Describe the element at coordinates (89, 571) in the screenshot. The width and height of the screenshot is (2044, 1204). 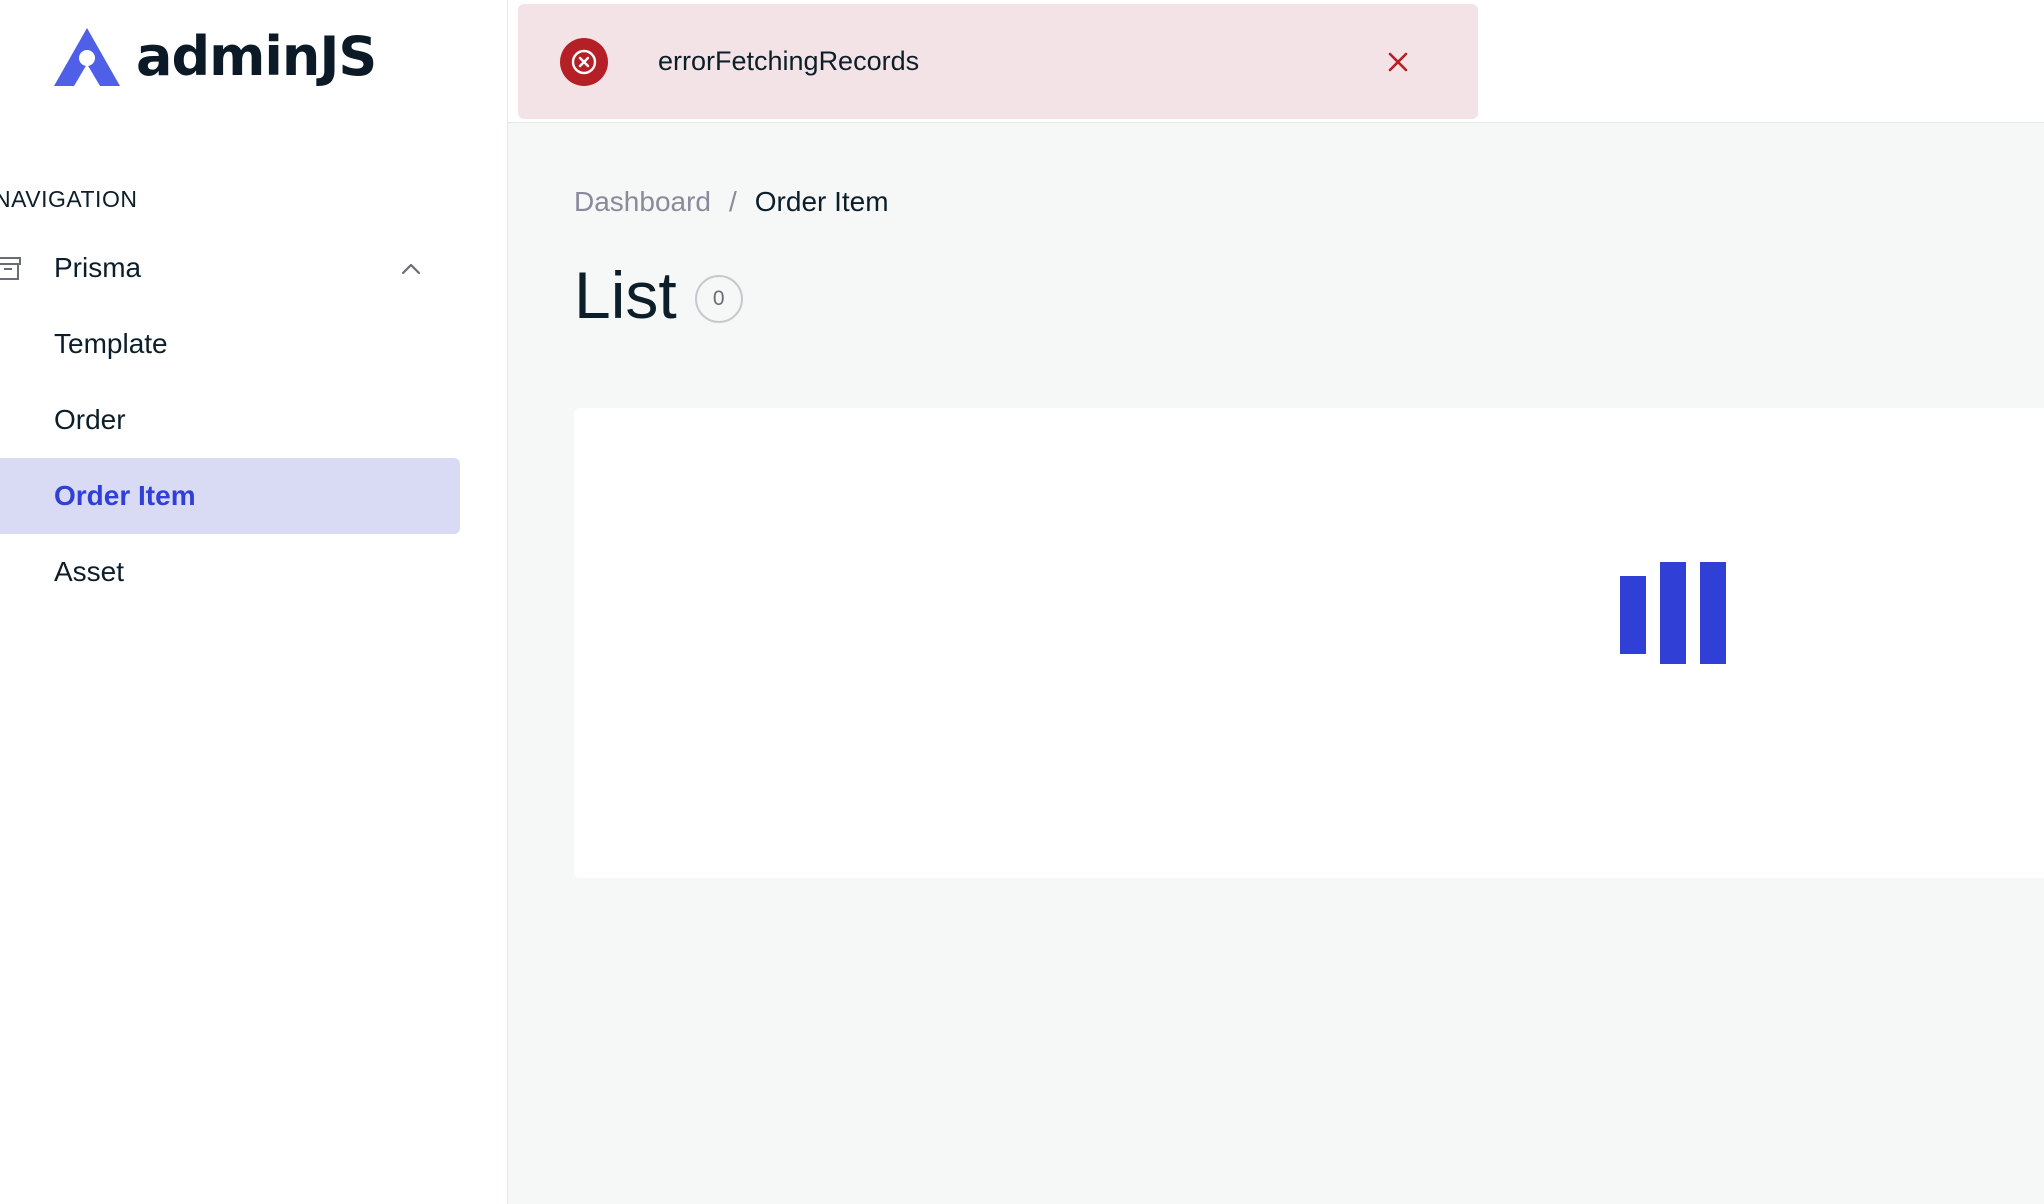
I see `sidebar-item-label: Asset` at that location.